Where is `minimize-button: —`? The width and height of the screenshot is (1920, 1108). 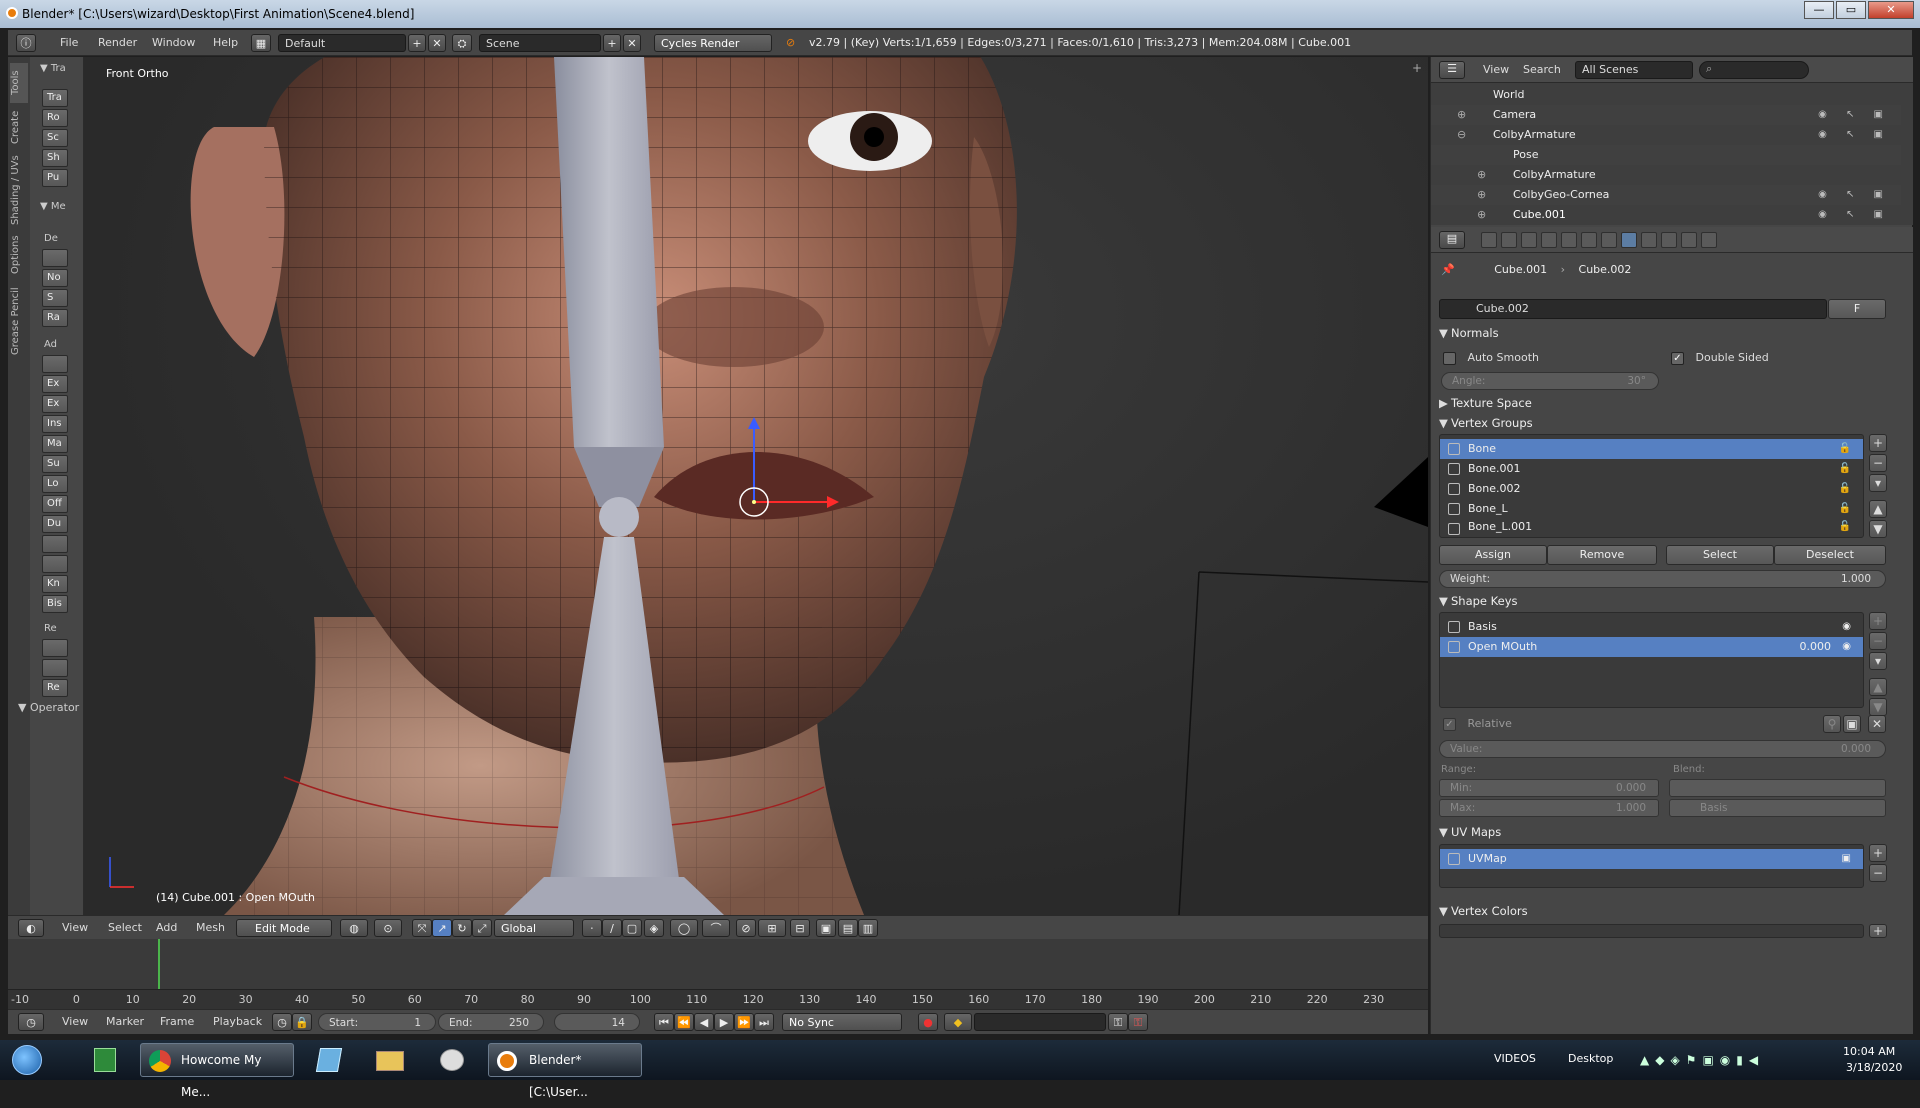 minimize-button: — is located at coordinates (1819, 10).